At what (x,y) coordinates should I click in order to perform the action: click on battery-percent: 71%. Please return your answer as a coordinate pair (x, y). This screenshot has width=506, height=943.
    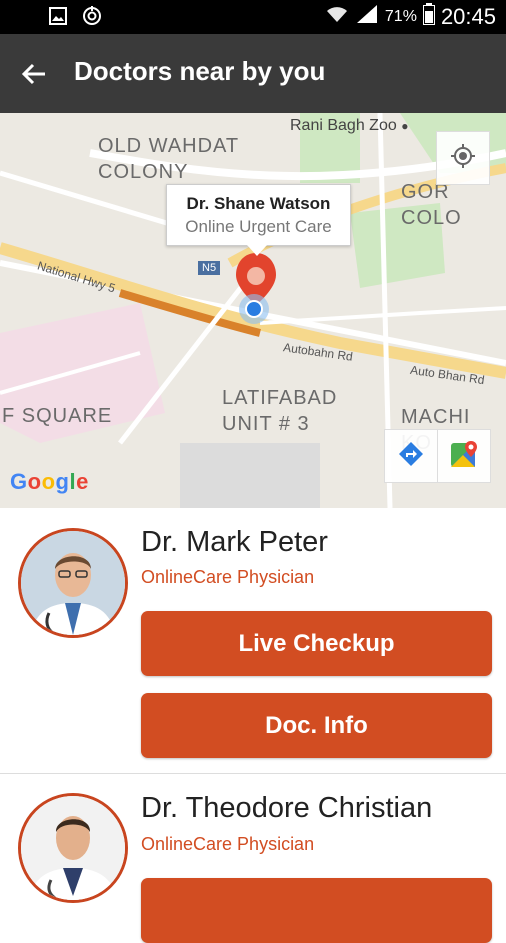
    Looking at the image, I should click on (400, 16).